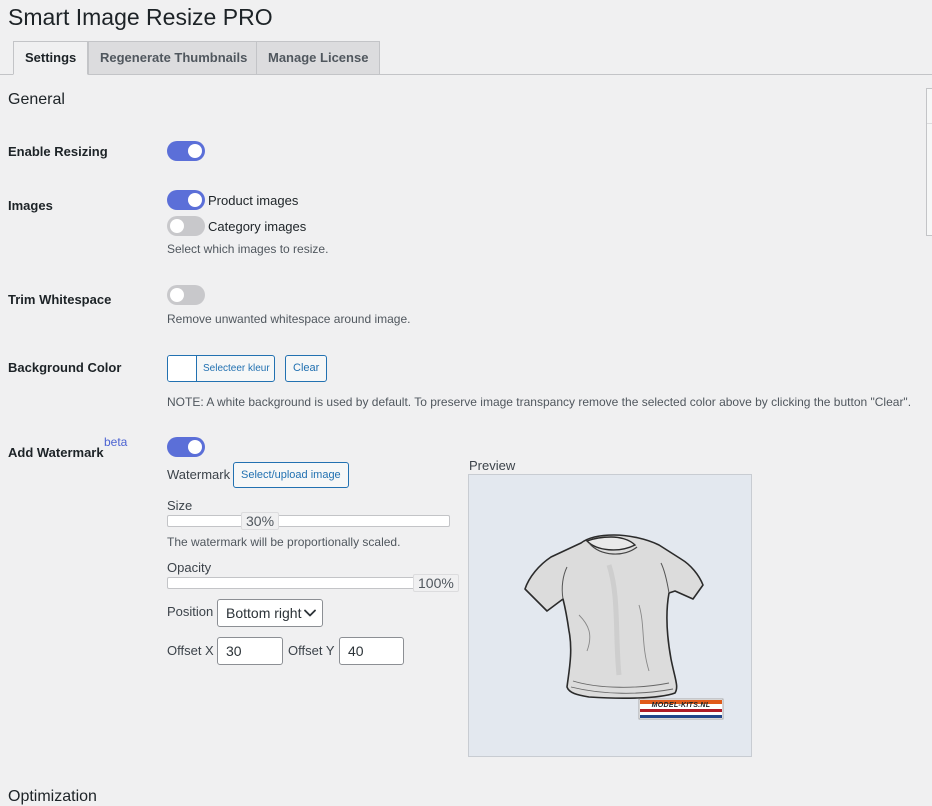  Describe the element at coordinates (289, 319) in the screenshot. I see `trim-whitespace-description: Remove unwanted whitespace around image.` at that location.